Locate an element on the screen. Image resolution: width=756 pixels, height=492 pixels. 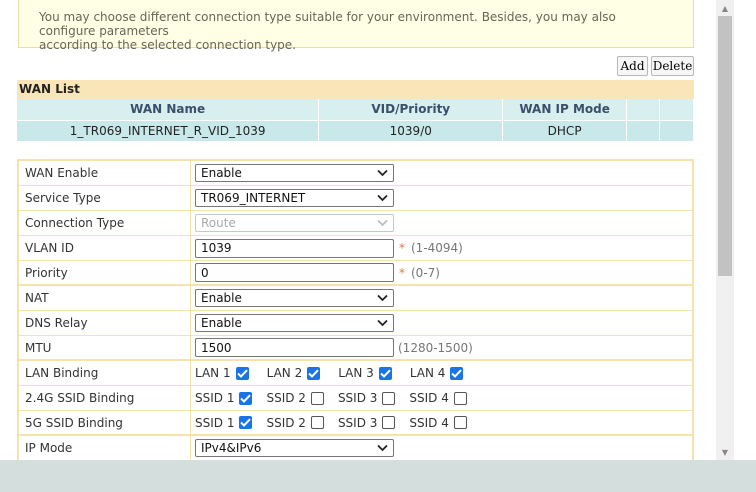
ssid24-4-option: SSID 4 is located at coordinates (438, 398).